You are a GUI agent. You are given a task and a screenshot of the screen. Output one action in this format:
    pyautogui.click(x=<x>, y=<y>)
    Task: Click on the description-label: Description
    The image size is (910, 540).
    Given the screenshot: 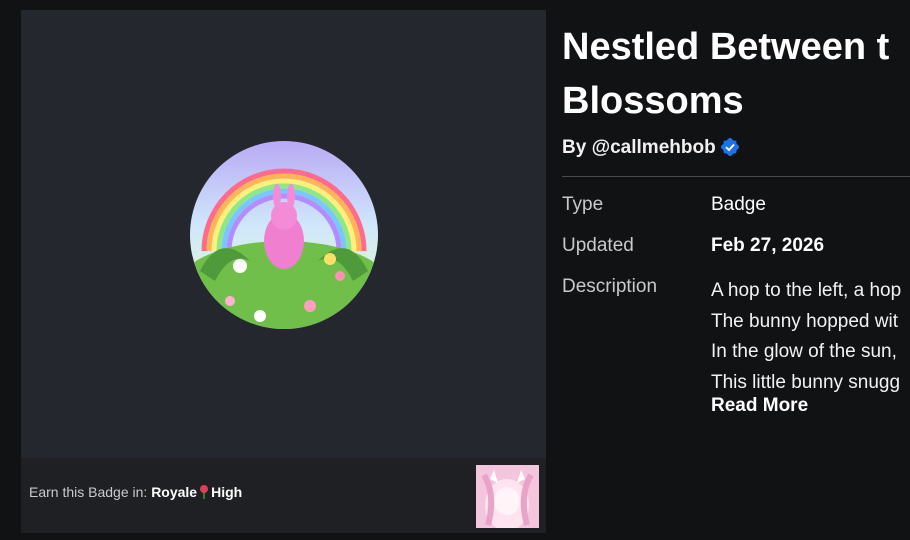 What is the action you would take?
    pyautogui.click(x=610, y=286)
    